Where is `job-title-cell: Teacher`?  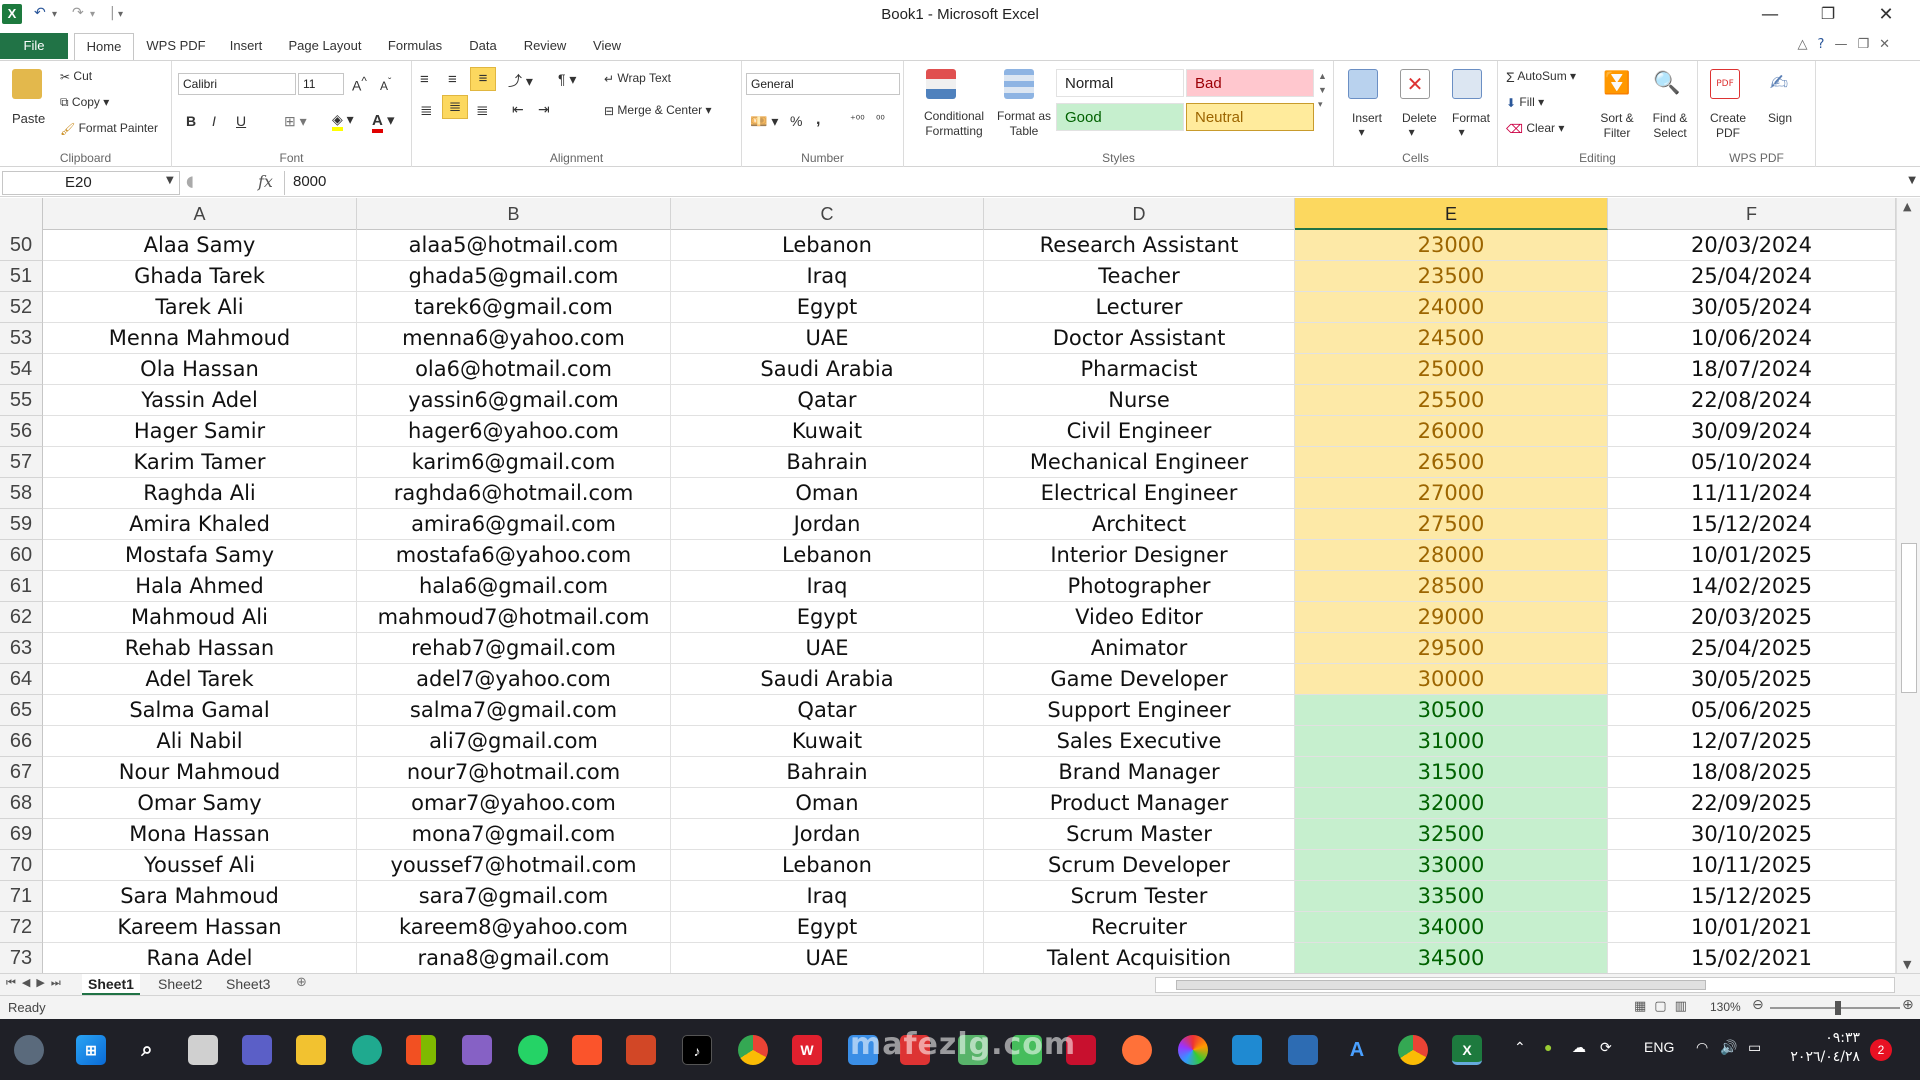
job-title-cell: Teacher is located at coordinates (1139, 276).